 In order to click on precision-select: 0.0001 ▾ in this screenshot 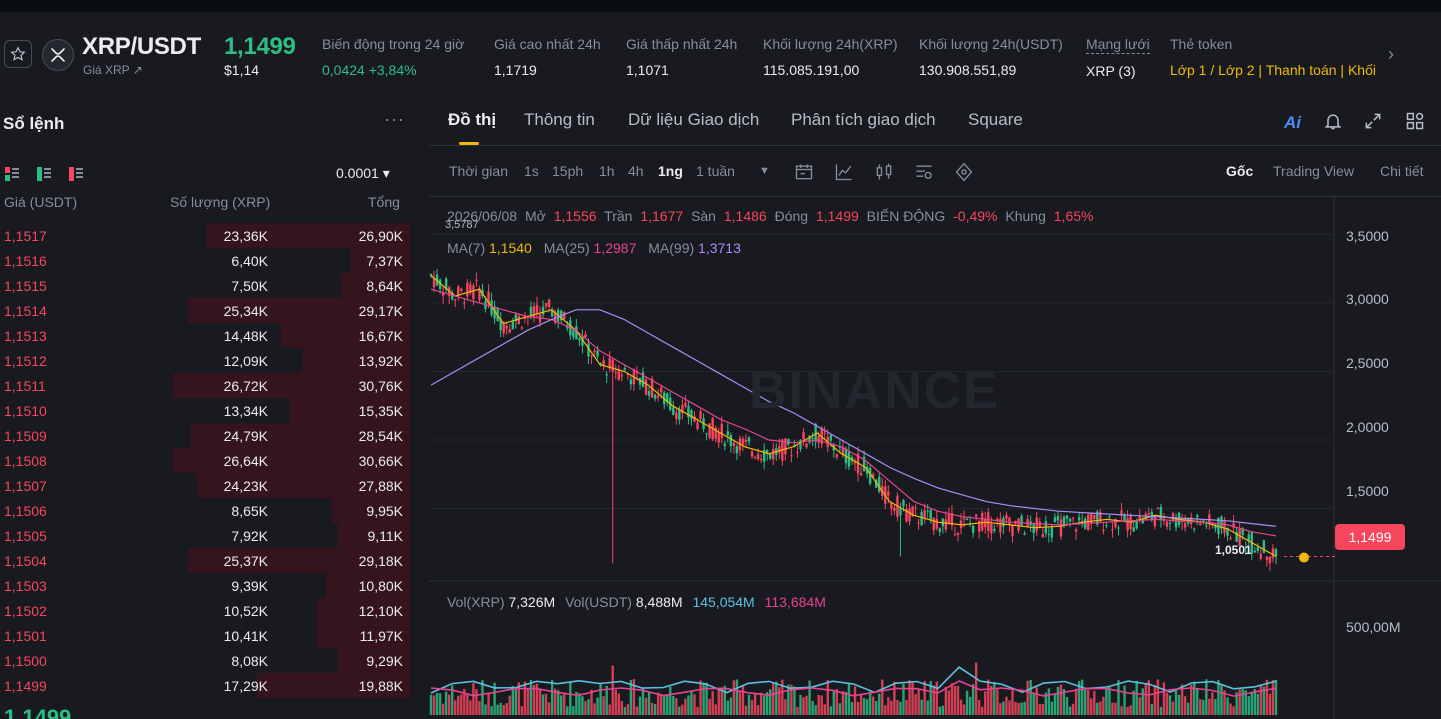, I will do `click(363, 173)`.